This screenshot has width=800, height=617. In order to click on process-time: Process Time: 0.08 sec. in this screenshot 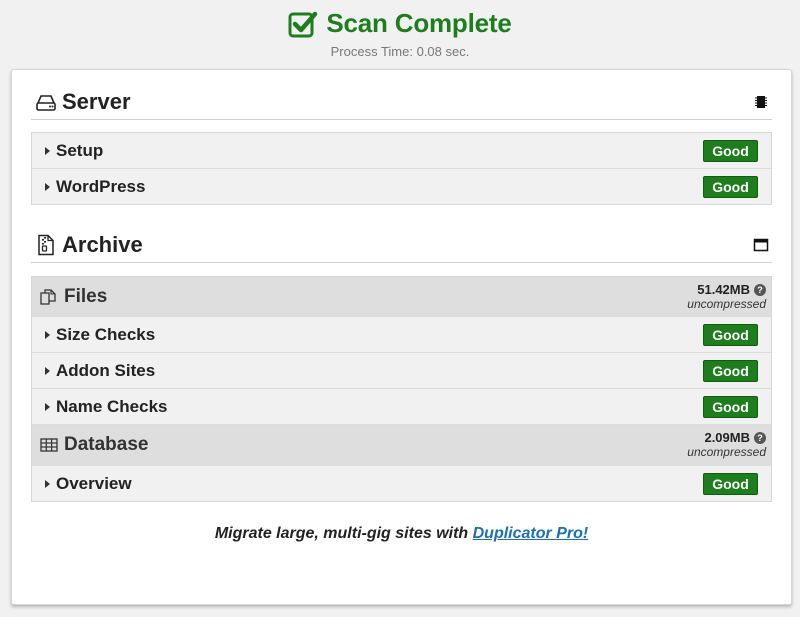, I will do `click(400, 51)`.